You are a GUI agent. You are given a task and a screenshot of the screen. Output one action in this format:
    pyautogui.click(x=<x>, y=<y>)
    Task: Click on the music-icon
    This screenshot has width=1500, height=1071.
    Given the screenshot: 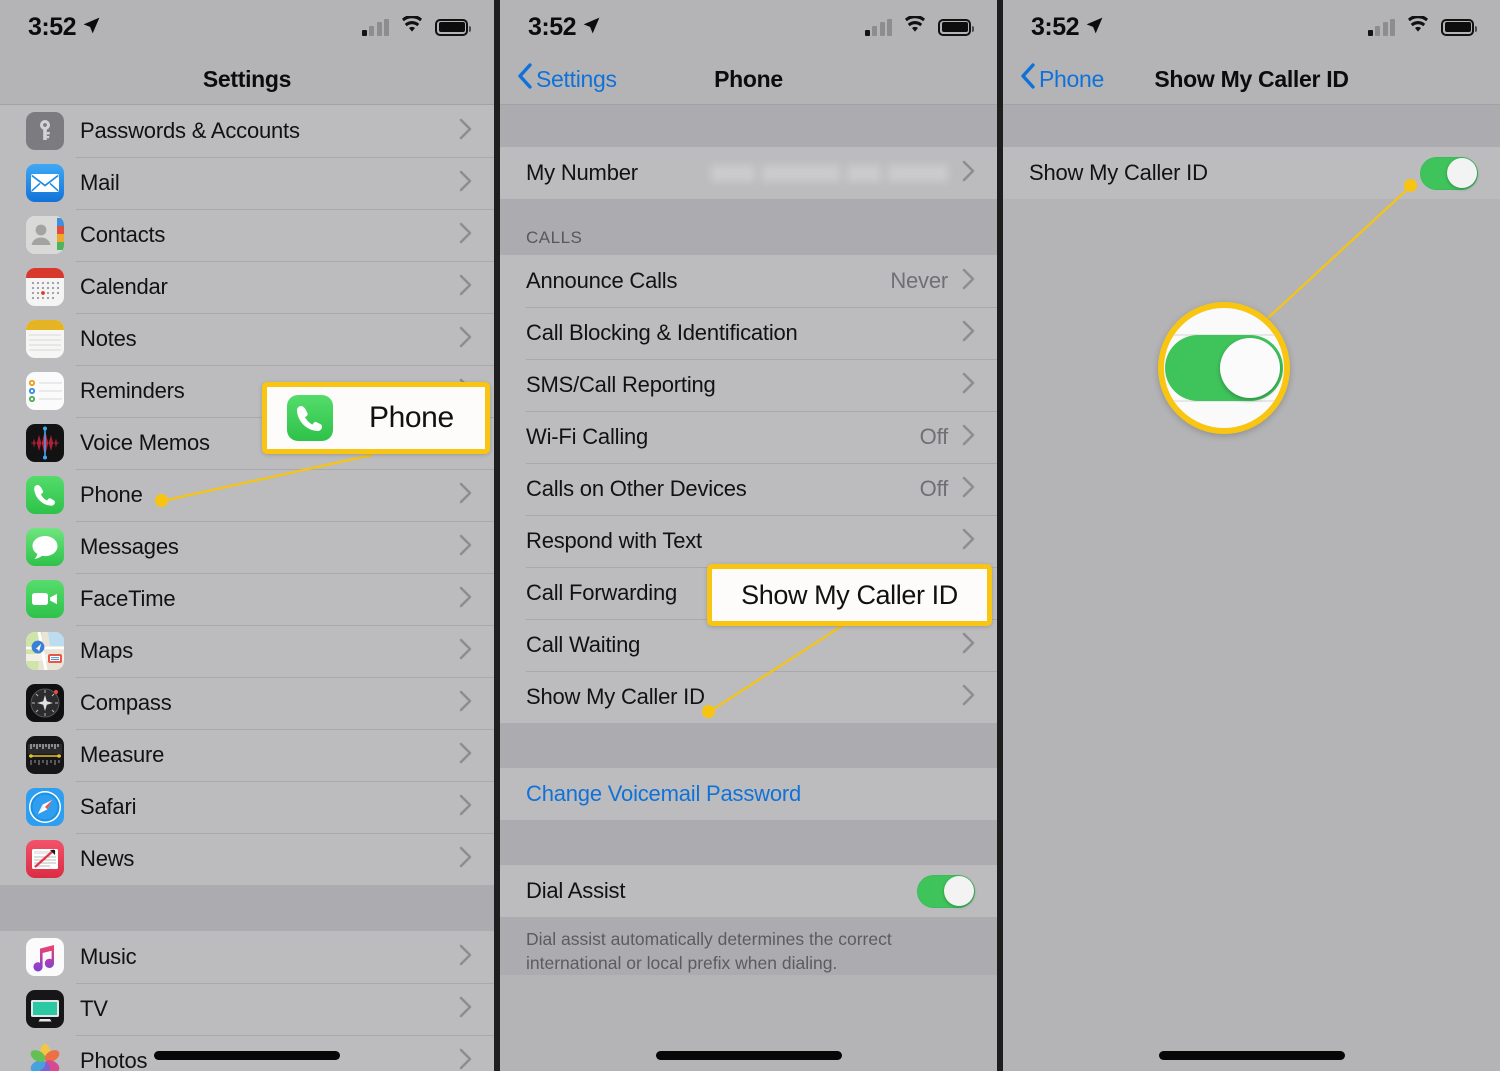 What is the action you would take?
    pyautogui.click(x=45, y=957)
    